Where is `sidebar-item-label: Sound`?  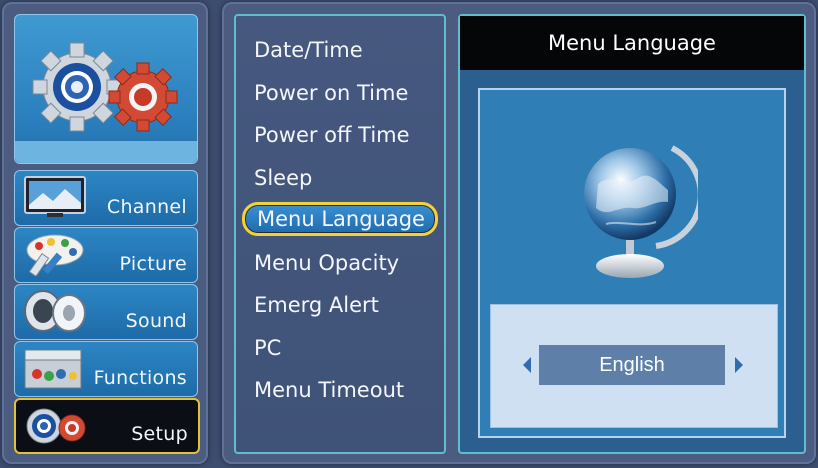 sidebar-item-label: Sound is located at coordinates (156, 321).